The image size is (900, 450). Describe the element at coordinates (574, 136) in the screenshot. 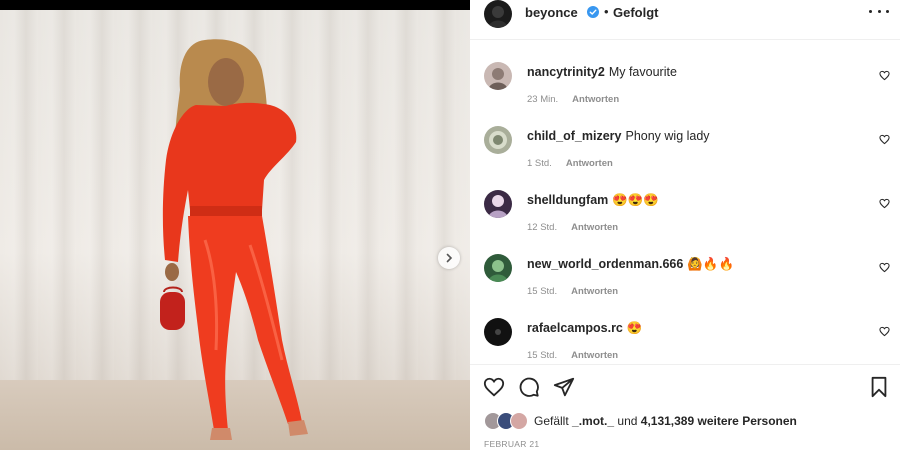

I see `comment-username: child_of_mizery` at that location.